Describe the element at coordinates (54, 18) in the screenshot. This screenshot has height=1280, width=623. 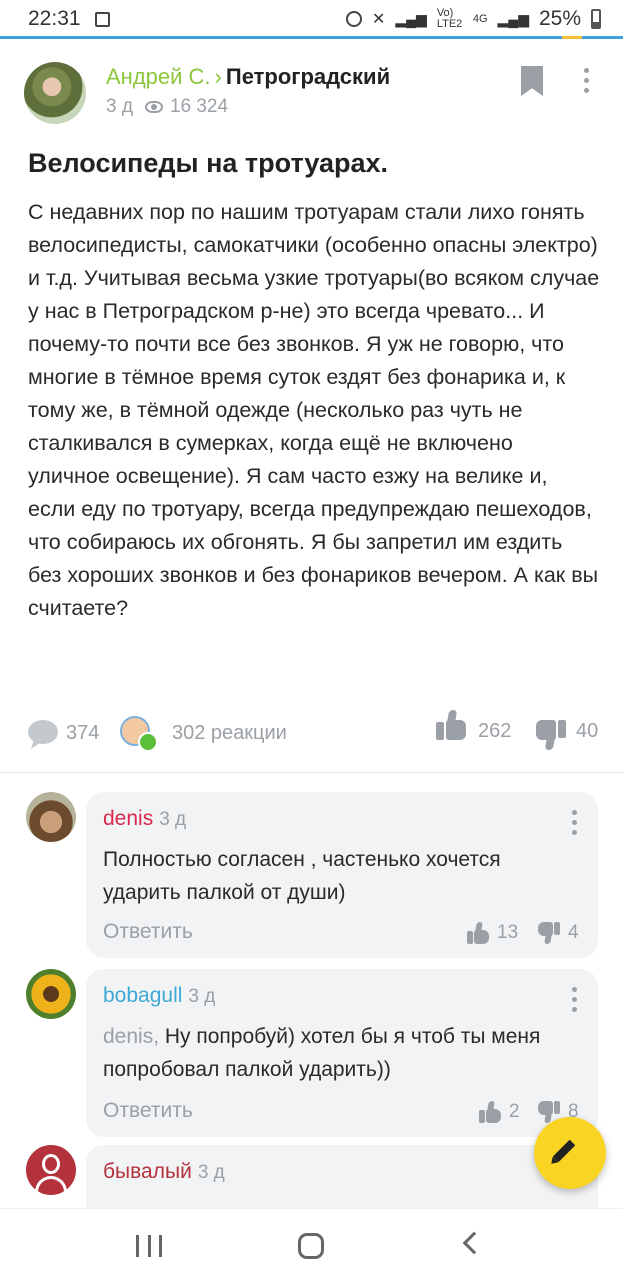
I see `clock: 22:31` at that location.